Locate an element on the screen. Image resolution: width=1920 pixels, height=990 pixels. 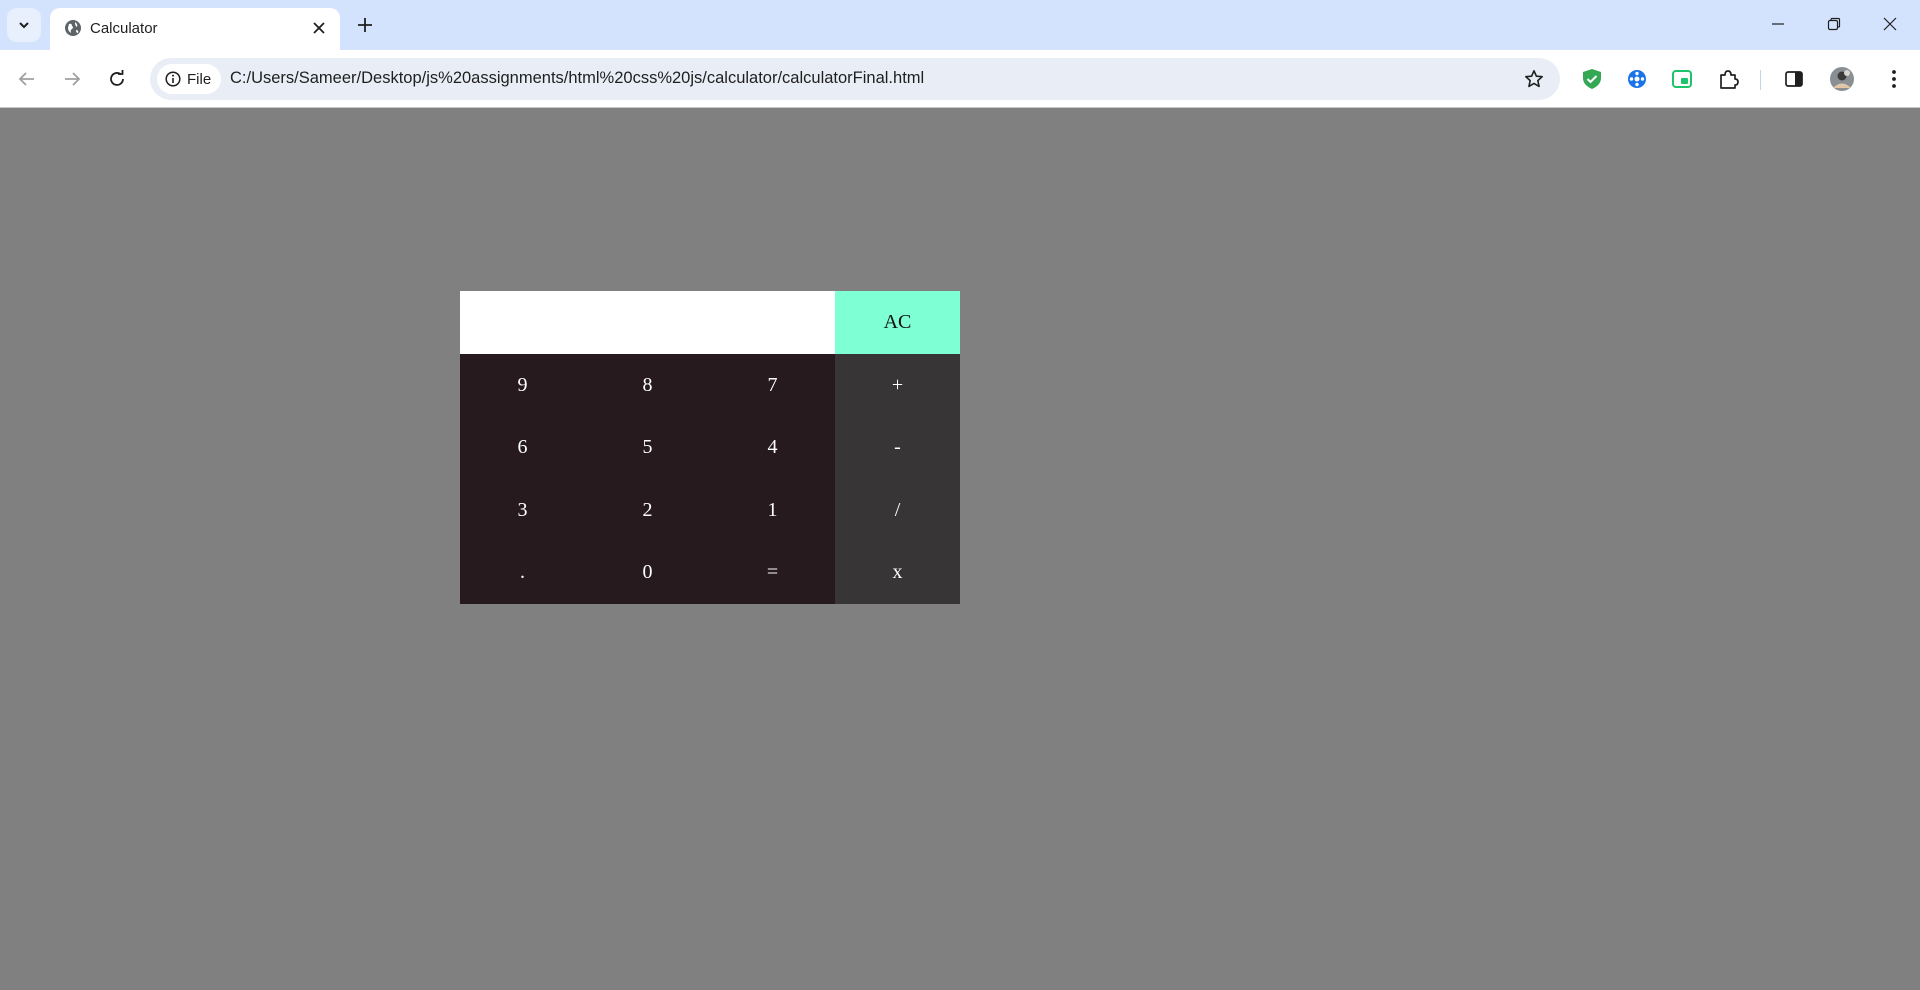
extension-pip-button is located at coordinates (1682, 79).